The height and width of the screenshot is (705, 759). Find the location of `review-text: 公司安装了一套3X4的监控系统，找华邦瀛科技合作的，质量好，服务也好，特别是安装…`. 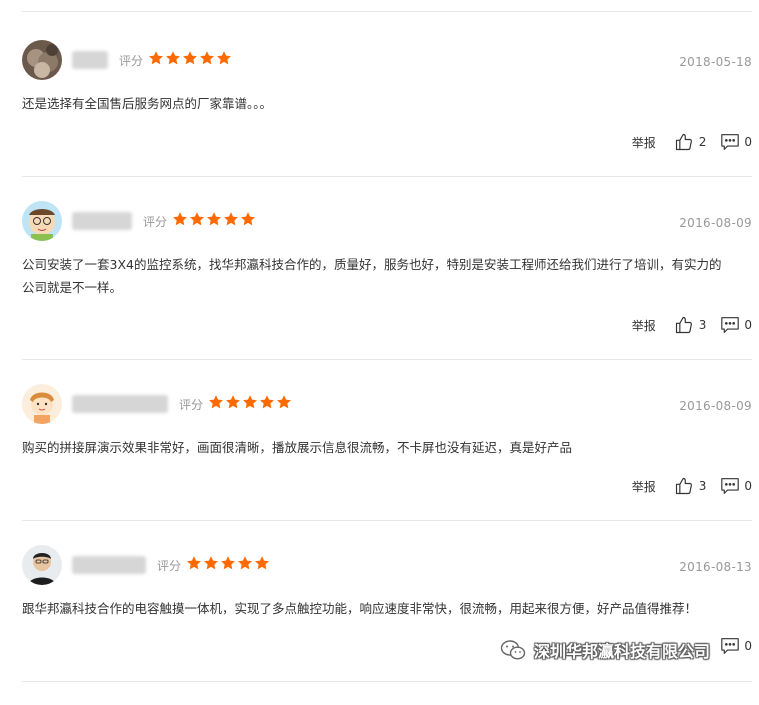

review-text: 公司安装了一套3X4的监控系统，找华邦瀛科技合作的，质量好，服务也好，特别是安装… is located at coordinates (372, 276).